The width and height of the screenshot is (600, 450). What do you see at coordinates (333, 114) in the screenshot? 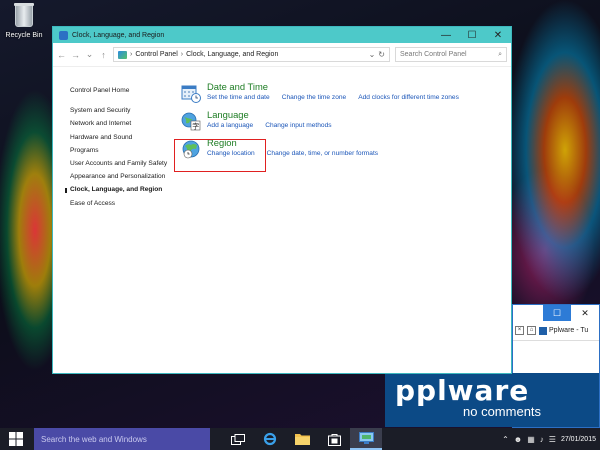
I see `language-title: Language` at bounding box center [333, 114].